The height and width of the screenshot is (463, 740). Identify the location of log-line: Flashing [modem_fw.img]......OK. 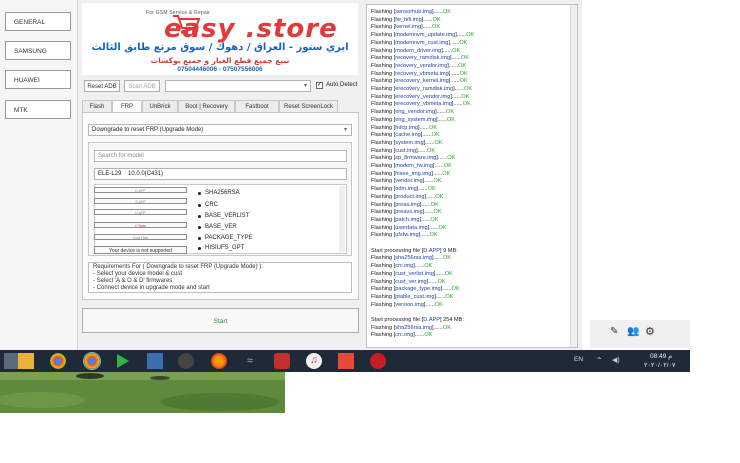
(411, 166).